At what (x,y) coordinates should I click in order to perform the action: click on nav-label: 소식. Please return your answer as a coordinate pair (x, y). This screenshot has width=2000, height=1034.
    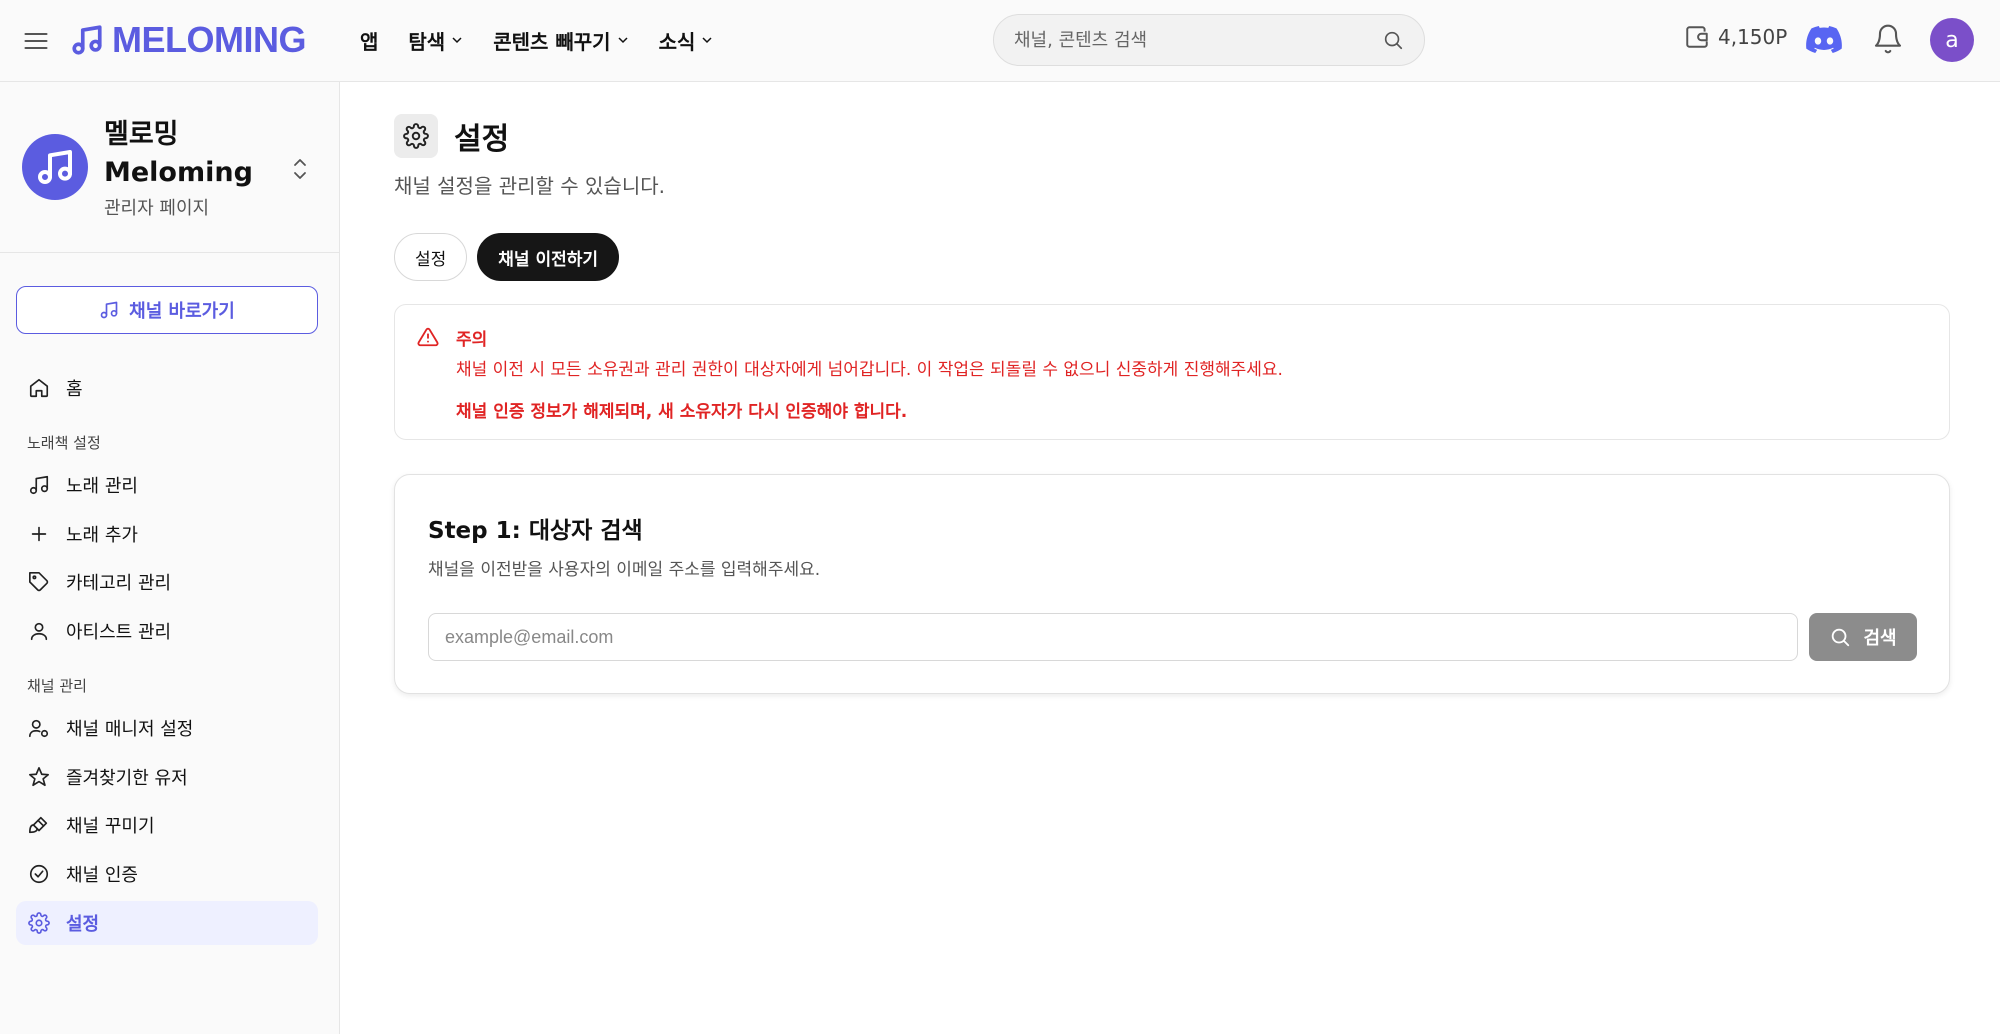
    Looking at the image, I should click on (677, 41).